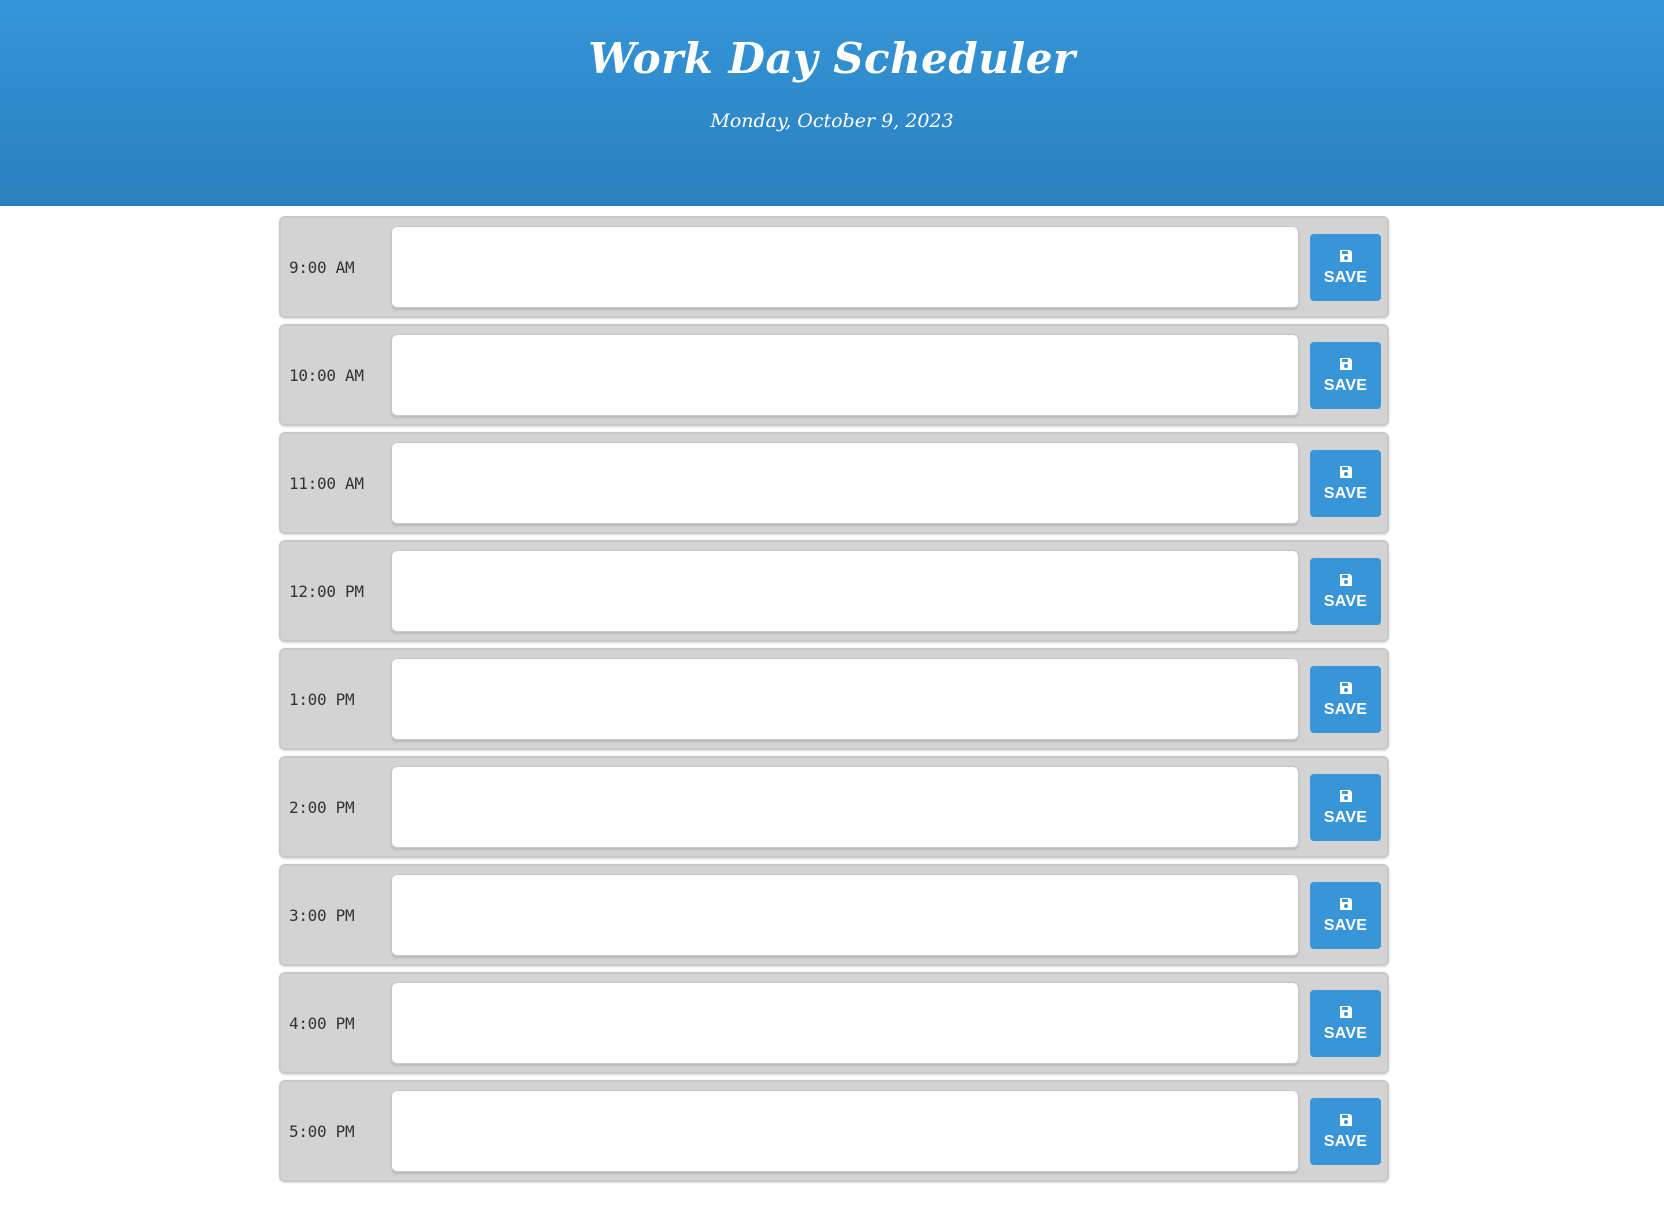 The width and height of the screenshot is (1664, 1215). I want to click on time-block-4pm: 4:00 PM SAVE, so click(834, 1023).